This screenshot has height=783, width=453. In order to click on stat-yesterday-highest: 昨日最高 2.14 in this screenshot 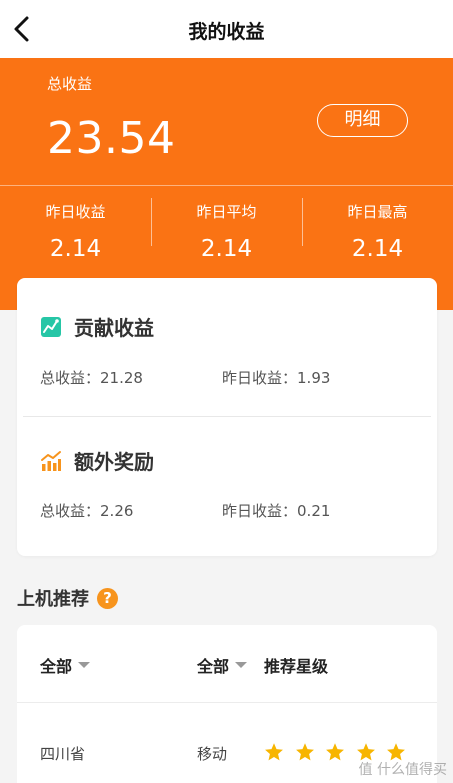, I will do `click(377, 231)`.